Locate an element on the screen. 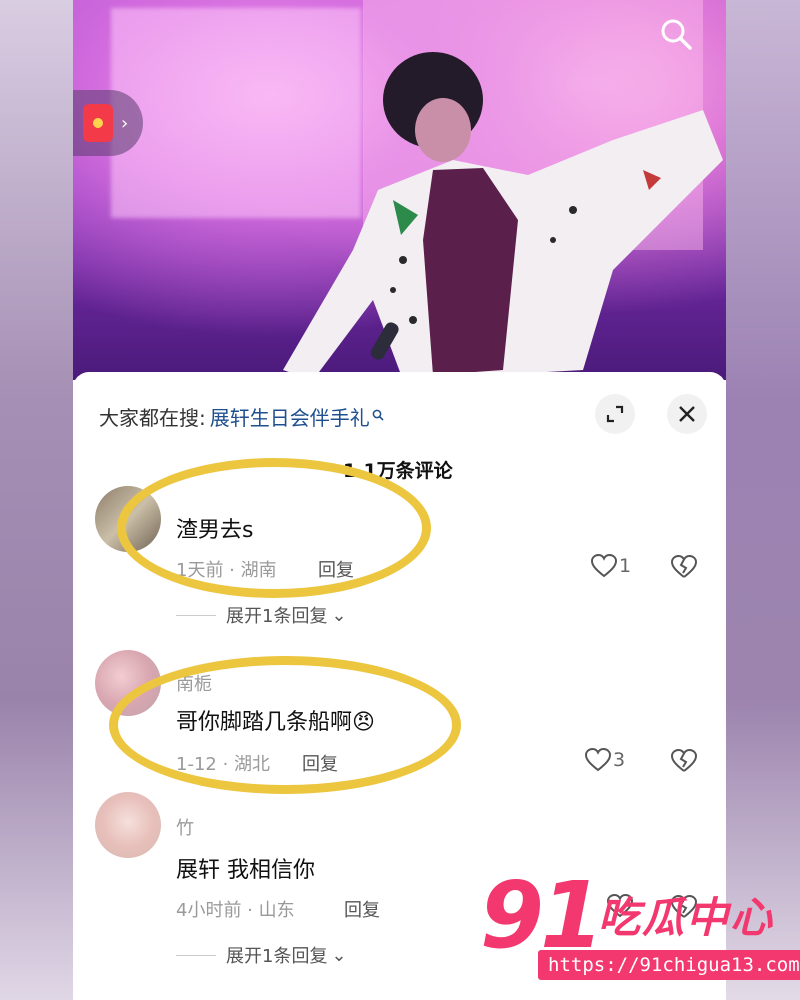  hot-search-bar: 大家都在搜: 展轩生日会伴手礼 is located at coordinates (241, 416).